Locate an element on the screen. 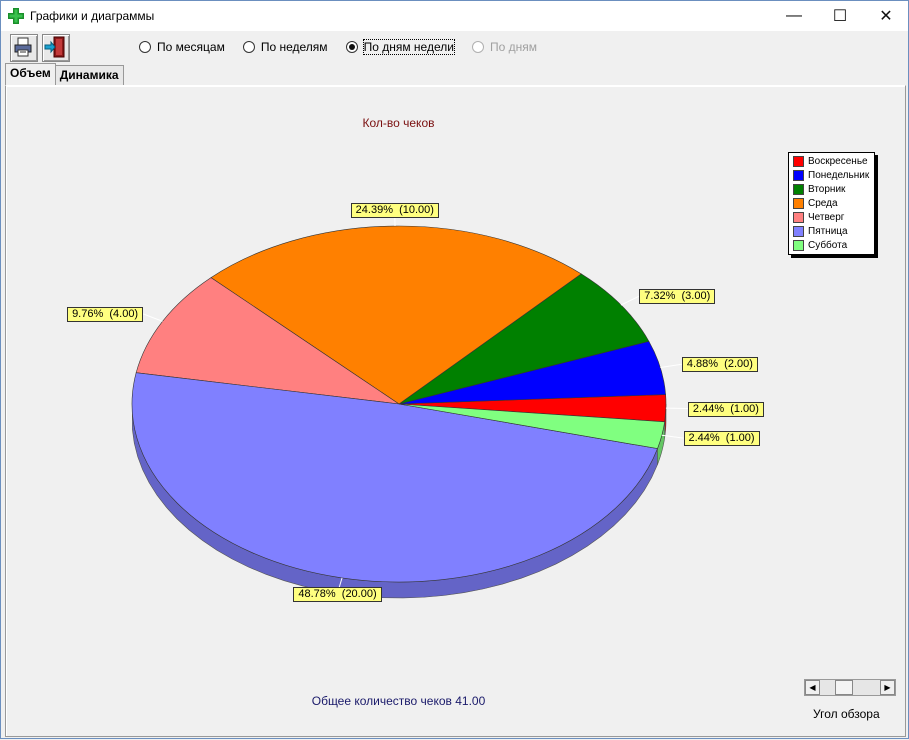  view-angle-label: Угол обзора is located at coordinates (846, 714).